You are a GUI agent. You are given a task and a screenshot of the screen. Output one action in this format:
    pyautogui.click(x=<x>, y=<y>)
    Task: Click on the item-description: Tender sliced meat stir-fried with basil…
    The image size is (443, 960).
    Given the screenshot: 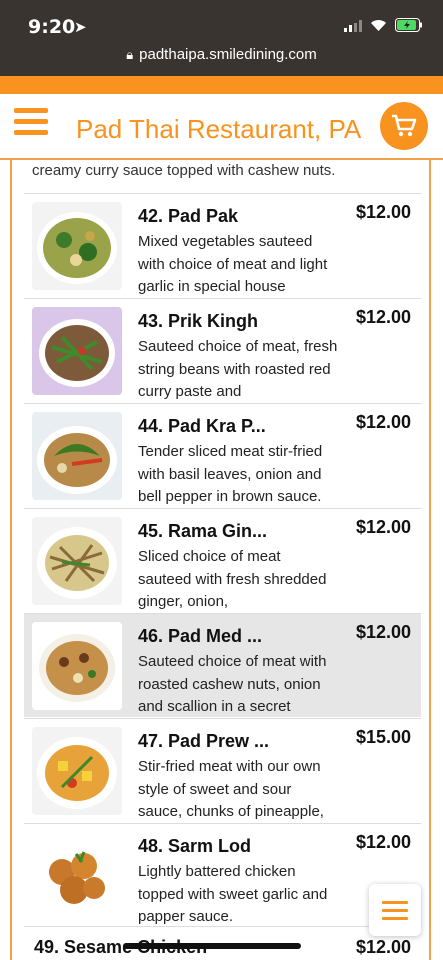 What is the action you would take?
    pyautogui.click(x=230, y=474)
    